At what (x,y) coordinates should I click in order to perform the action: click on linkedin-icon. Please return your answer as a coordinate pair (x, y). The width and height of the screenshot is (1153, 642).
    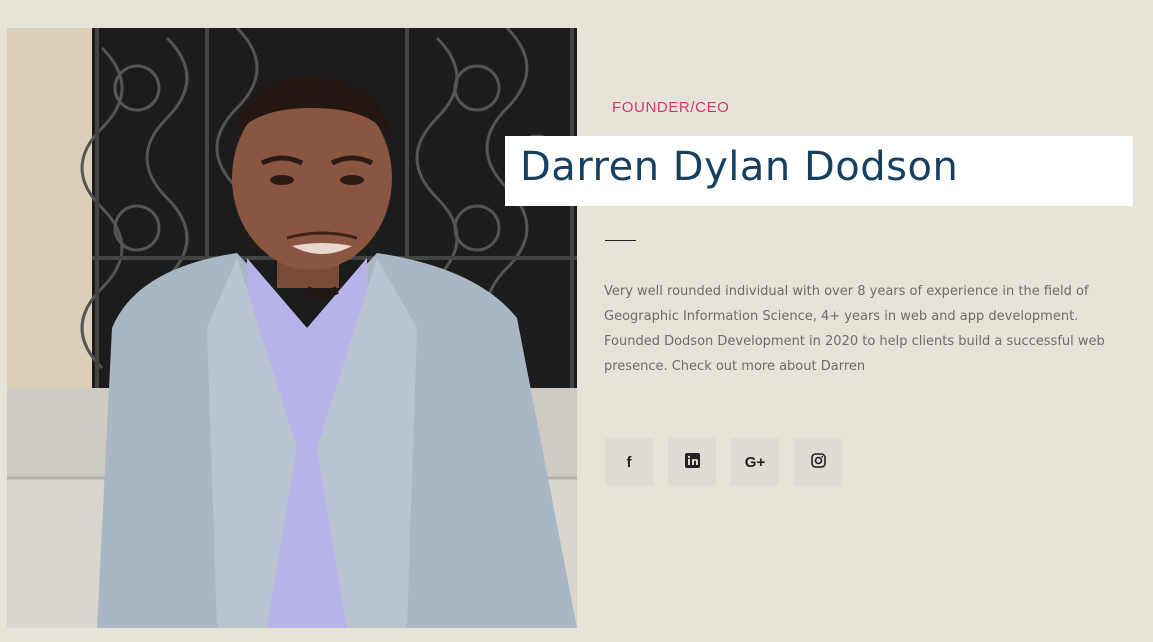
    Looking at the image, I should click on (692, 462).